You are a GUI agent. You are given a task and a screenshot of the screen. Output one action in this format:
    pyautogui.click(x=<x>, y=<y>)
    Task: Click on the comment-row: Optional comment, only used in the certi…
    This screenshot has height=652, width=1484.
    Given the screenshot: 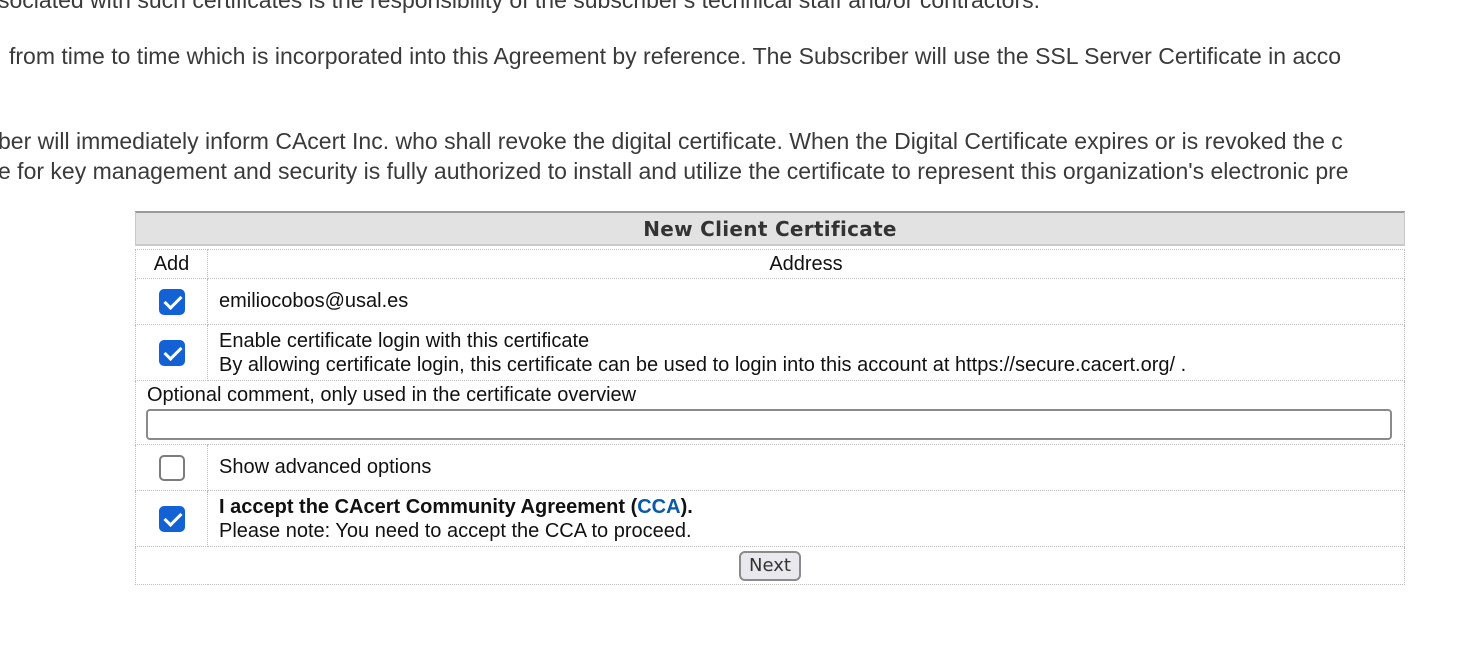 What is the action you would take?
    pyautogui.click(x=770, y=412)
    